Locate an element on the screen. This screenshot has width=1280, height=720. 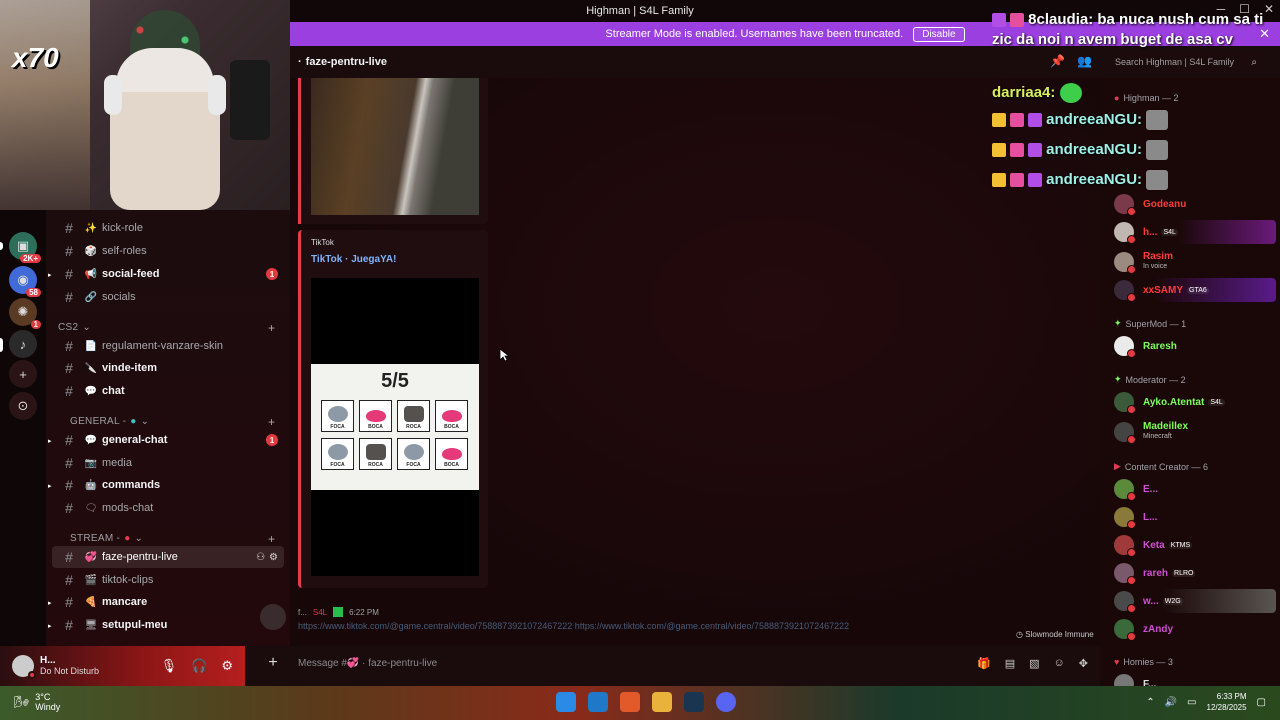
add-attachment-icon: + is located at coordinates (273, 663).